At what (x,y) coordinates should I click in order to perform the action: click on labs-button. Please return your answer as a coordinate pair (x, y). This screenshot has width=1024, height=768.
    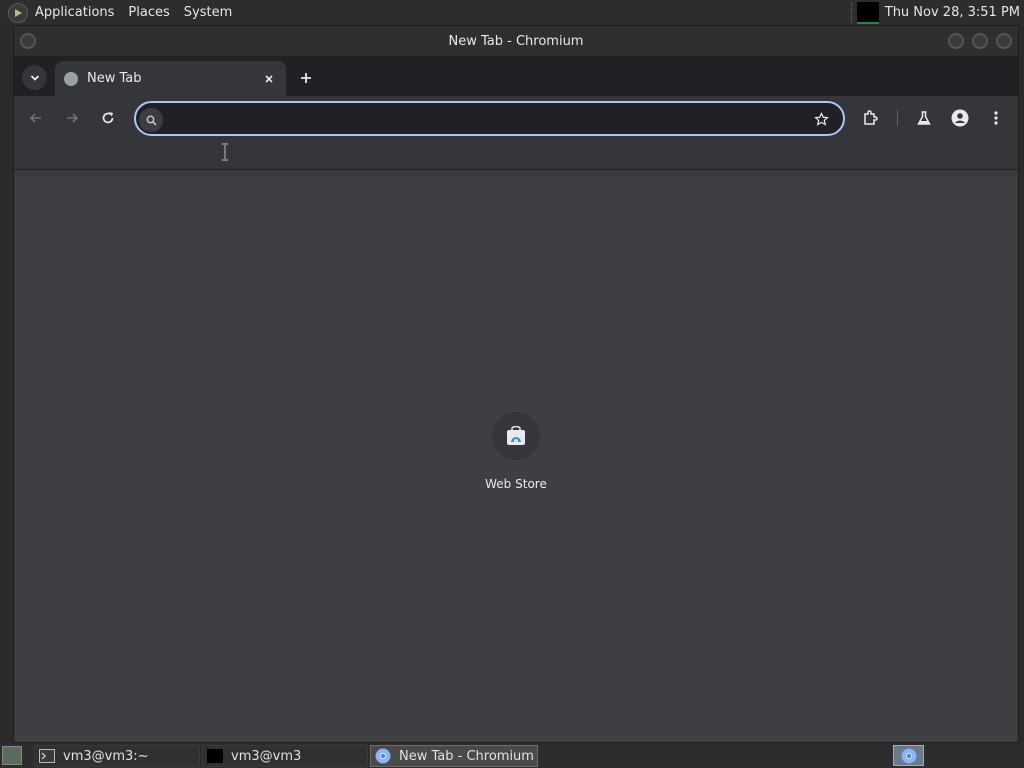
    Looking at the image, I should click on (924, 118).